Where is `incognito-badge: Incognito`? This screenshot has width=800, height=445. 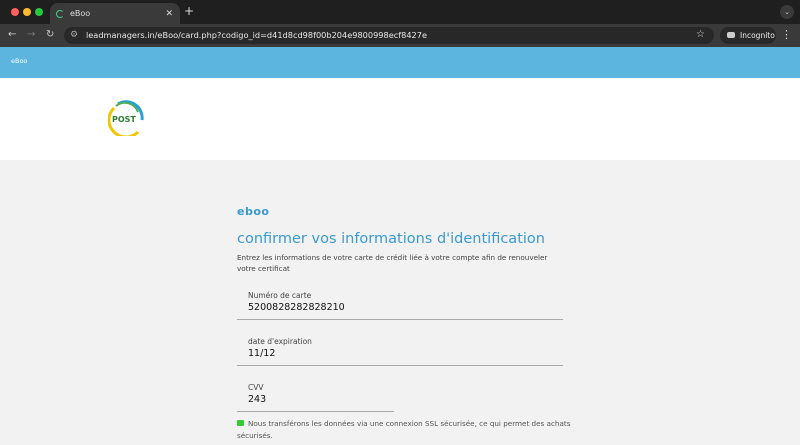 incognito-badge: Incognito is located at coordinates (748, 35).